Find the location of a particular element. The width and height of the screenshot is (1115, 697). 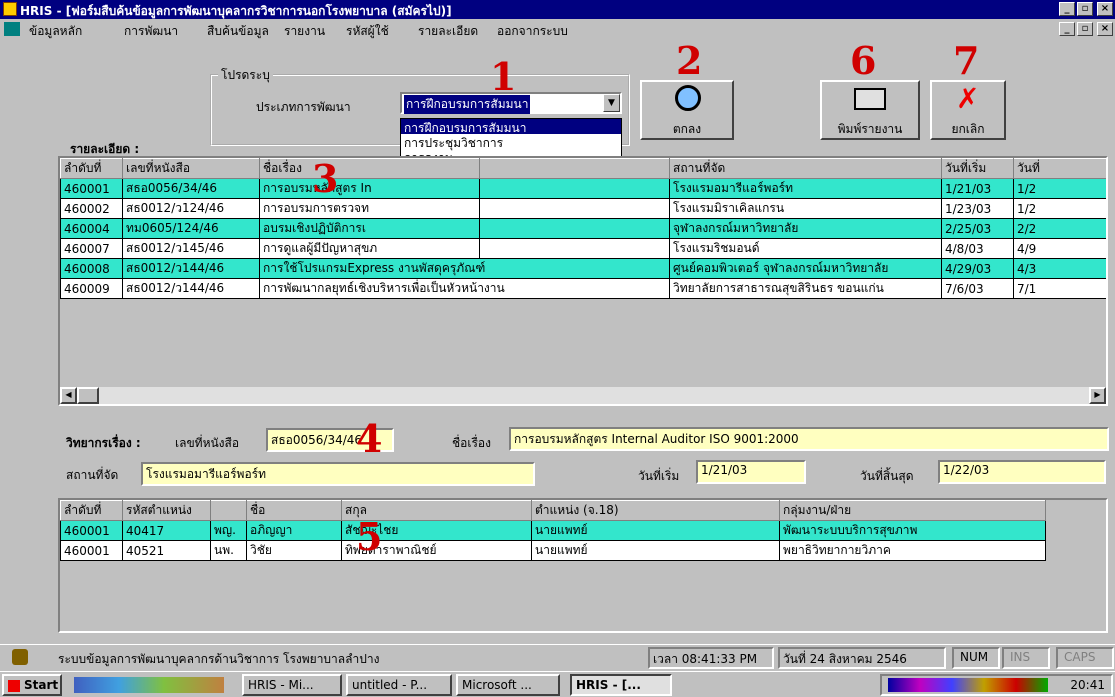

cell: สธ0012/ว124/46 is located at coordinates (191, 208).